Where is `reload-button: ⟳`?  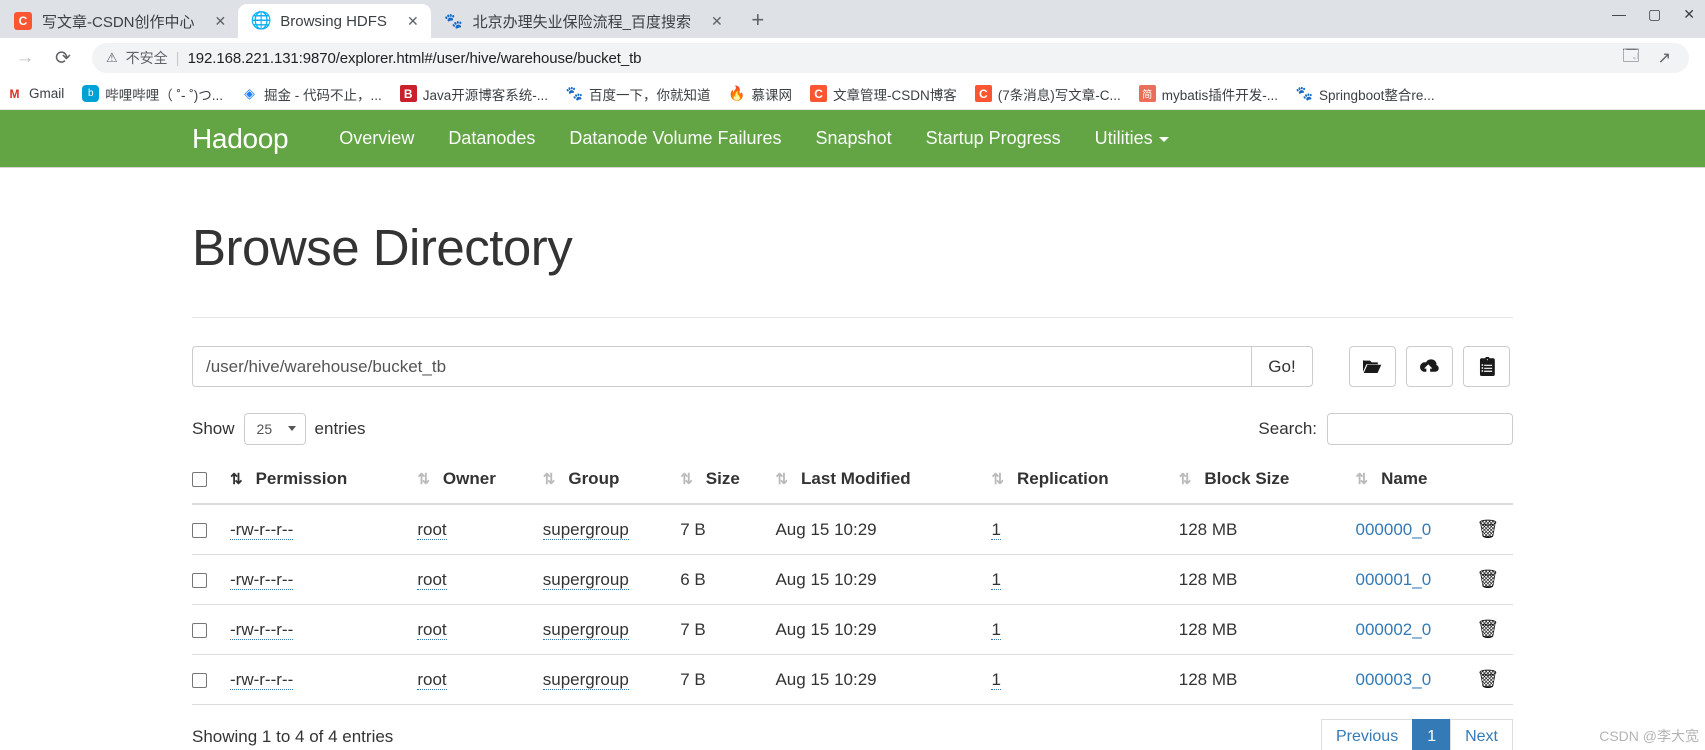 reload-button: ⟳ is located at coordinates (63, 58).